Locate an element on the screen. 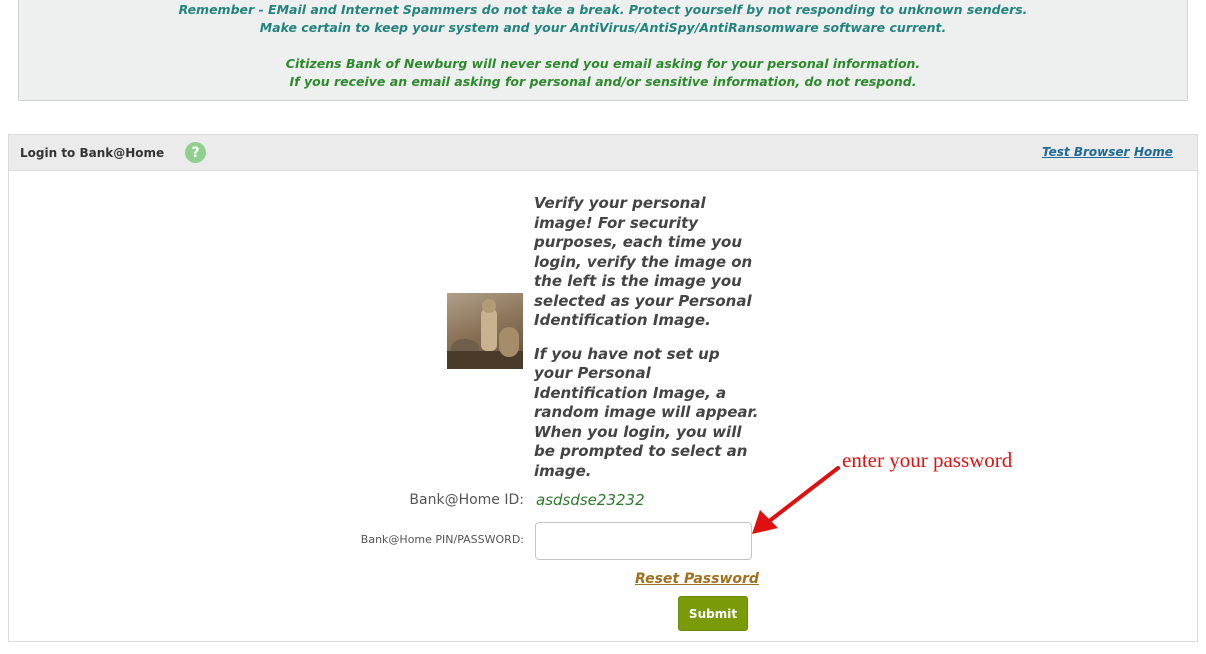 The height and width of the screenshot is (654, 1206). password-label: Bank@Home PIN/PASSWORD: is located at coordinates (442, 539).